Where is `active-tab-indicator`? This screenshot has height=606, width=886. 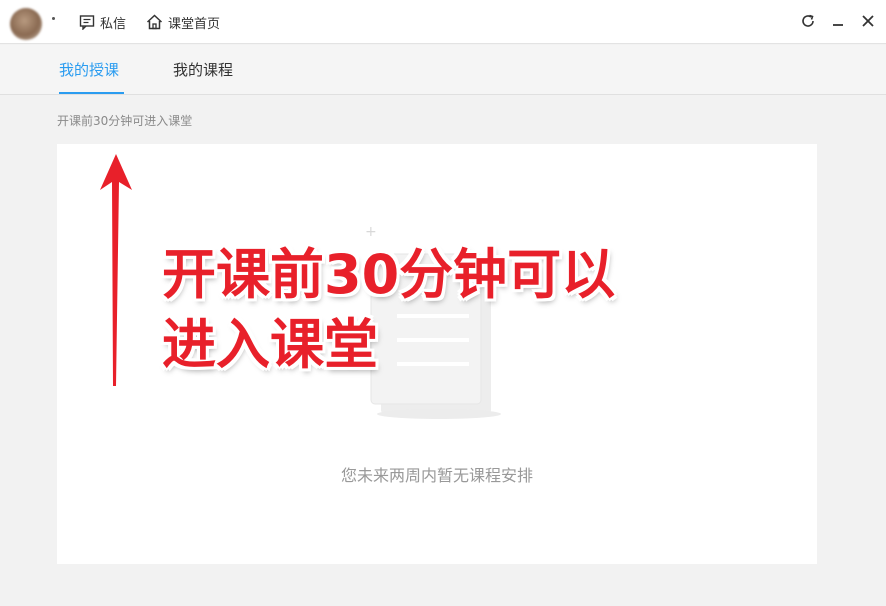 active-tab-indicator is located at coordinates (91, 93).